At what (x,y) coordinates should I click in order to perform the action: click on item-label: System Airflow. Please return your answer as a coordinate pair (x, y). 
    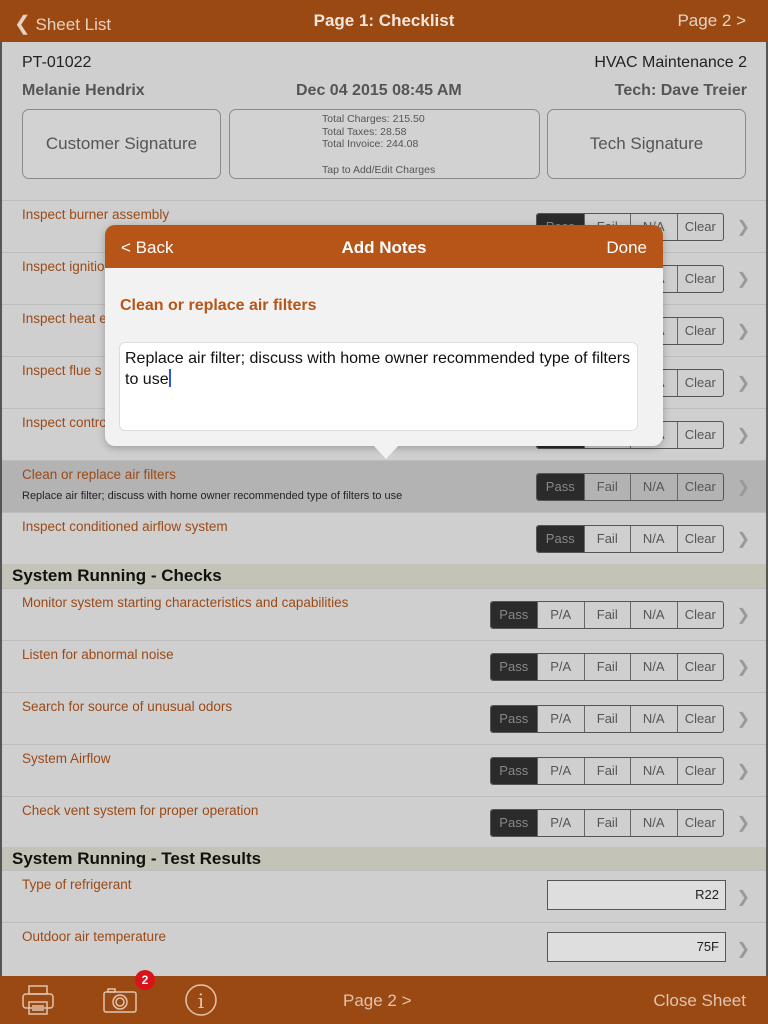
    Looking at the image, I should click on (66, 758).